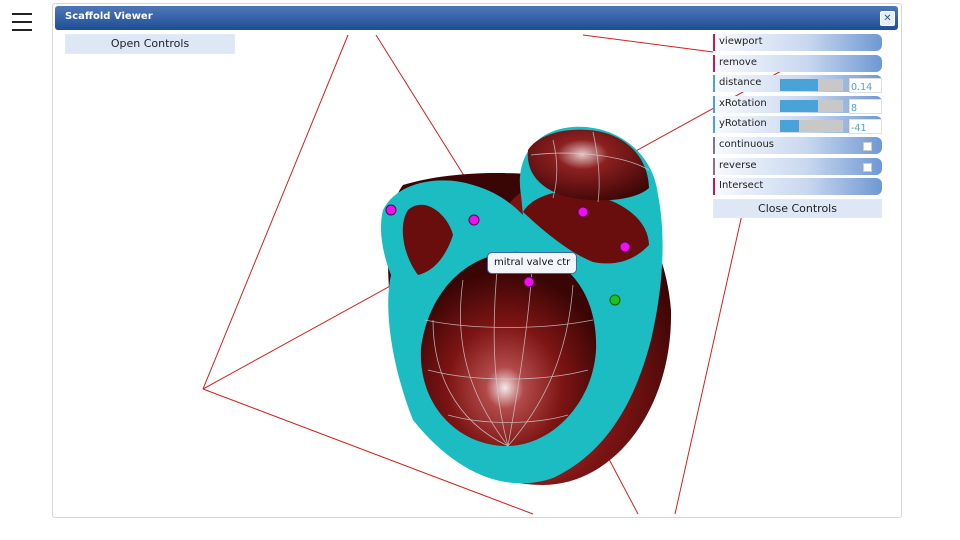  Describe the element at coordinates (867, 167) in the screenshot. I see `reverse-checkbox` at that location.